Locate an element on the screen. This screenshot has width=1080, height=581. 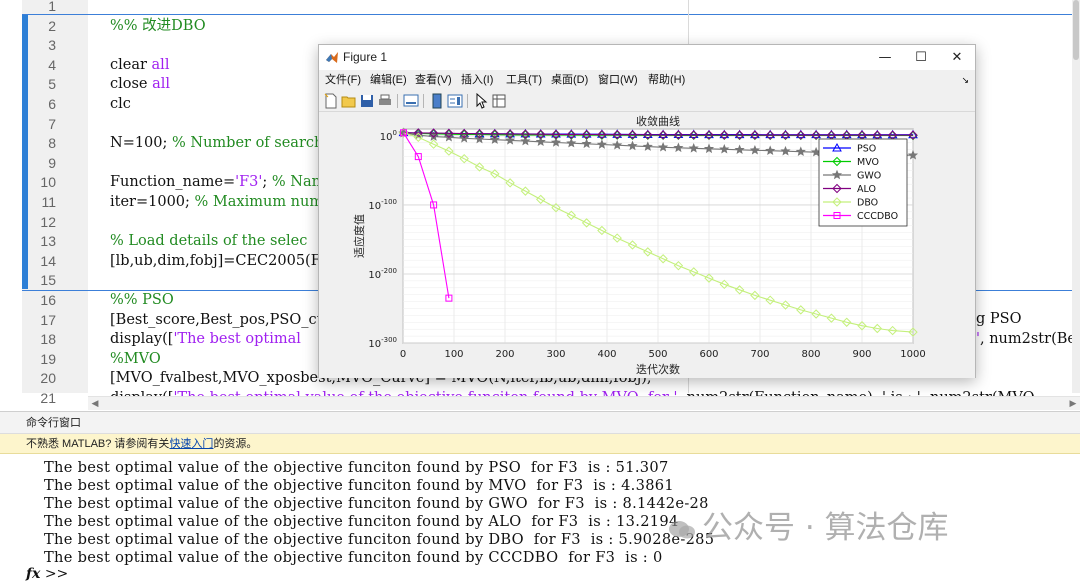
matlab-logo-icon is located at coordinates (332, 57).